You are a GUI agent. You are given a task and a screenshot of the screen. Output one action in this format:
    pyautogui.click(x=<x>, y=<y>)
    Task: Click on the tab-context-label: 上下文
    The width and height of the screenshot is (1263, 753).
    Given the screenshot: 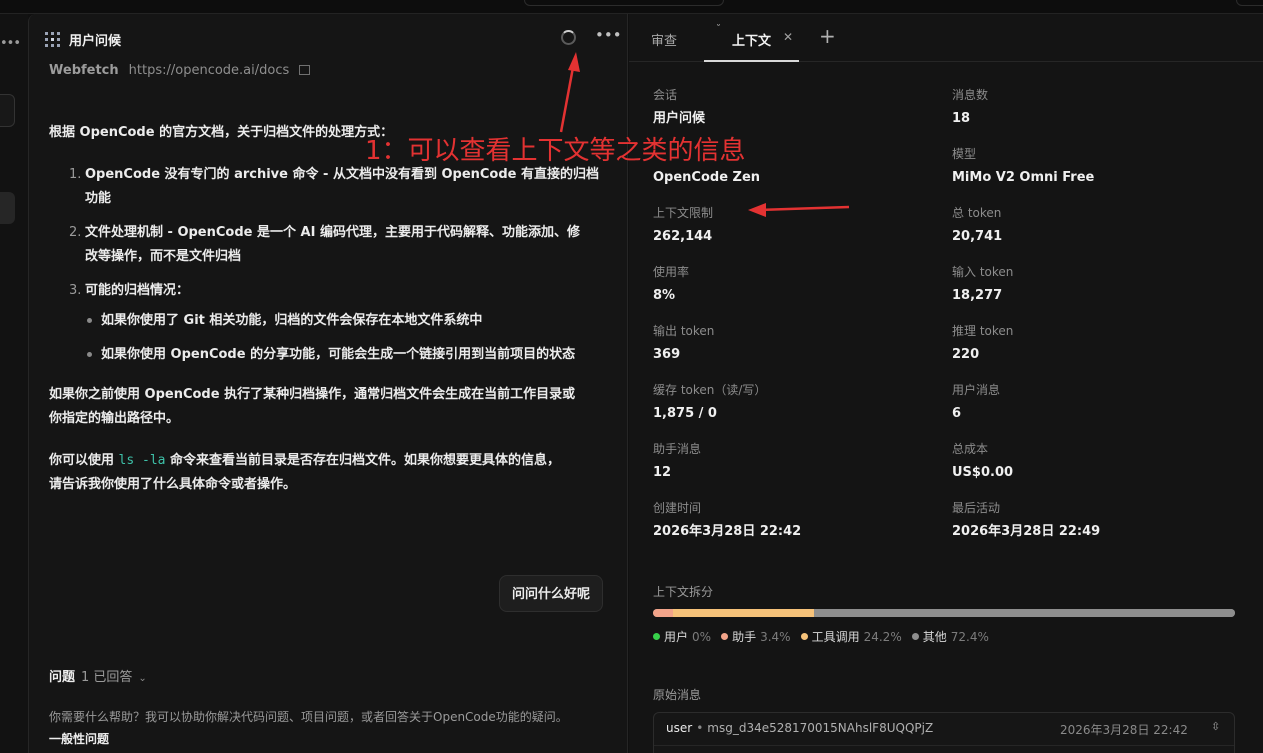 What is the action you would take?
    pyautogui.click(x=752, y=41)
    